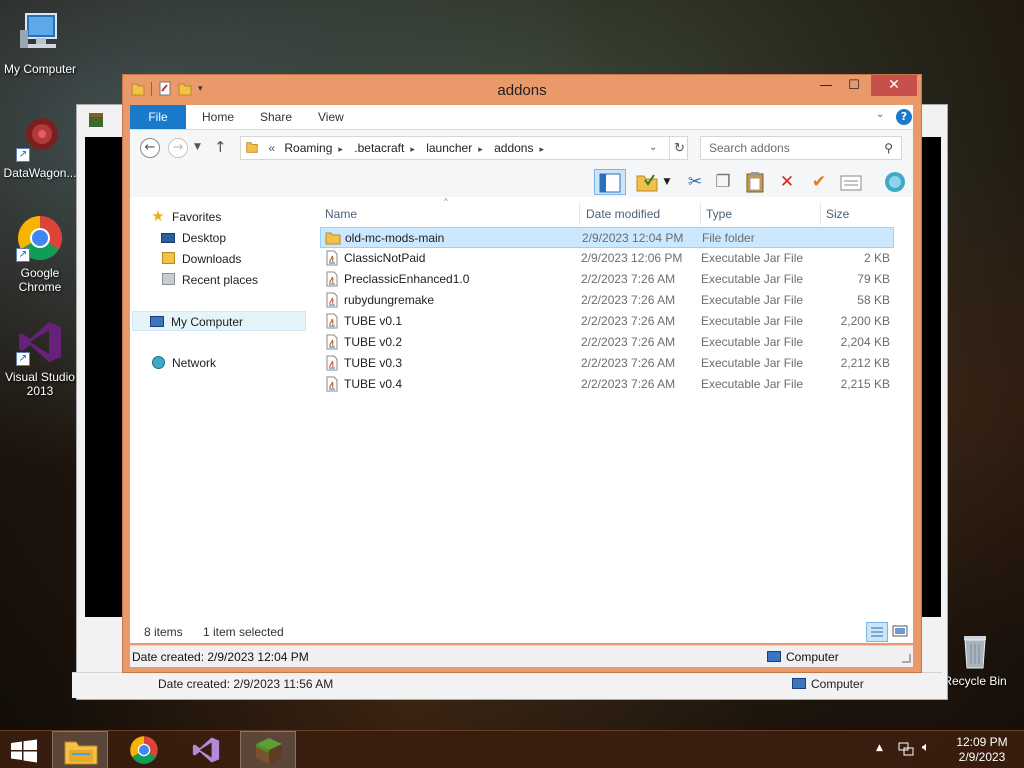  What do you see at coordinates (909, 419) in the screenshot?
I see `scroll-area` at bounding box center [909, 419].